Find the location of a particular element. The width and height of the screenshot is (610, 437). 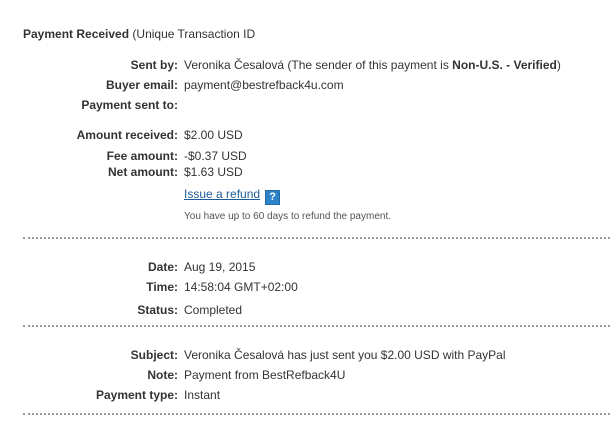

refund-row: Issue a refund? is located at coordinates (232, 196).